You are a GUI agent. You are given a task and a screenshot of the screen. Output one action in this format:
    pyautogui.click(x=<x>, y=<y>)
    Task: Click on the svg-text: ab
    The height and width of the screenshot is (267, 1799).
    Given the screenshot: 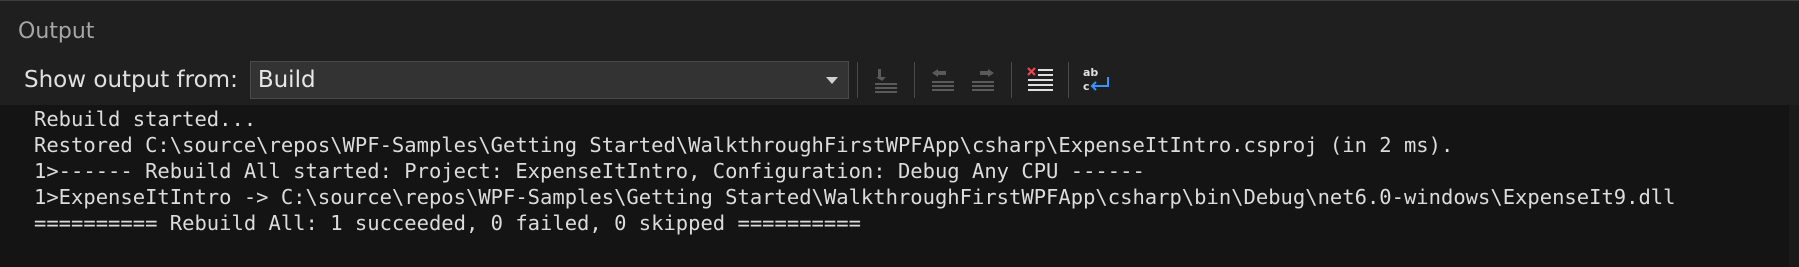 What is the action you would take?
    pyautogui.click(x=1090, y=72)
    